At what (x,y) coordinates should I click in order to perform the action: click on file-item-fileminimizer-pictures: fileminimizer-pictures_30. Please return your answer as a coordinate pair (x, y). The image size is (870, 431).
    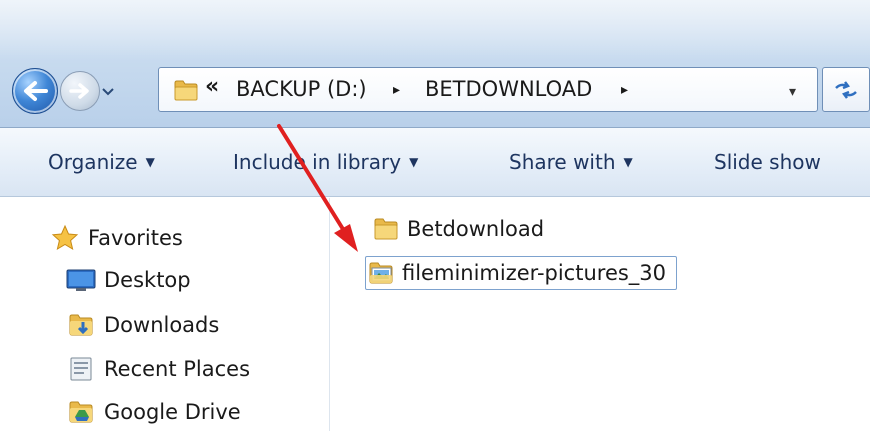
    Looking at the image, I should click on (521, 273).